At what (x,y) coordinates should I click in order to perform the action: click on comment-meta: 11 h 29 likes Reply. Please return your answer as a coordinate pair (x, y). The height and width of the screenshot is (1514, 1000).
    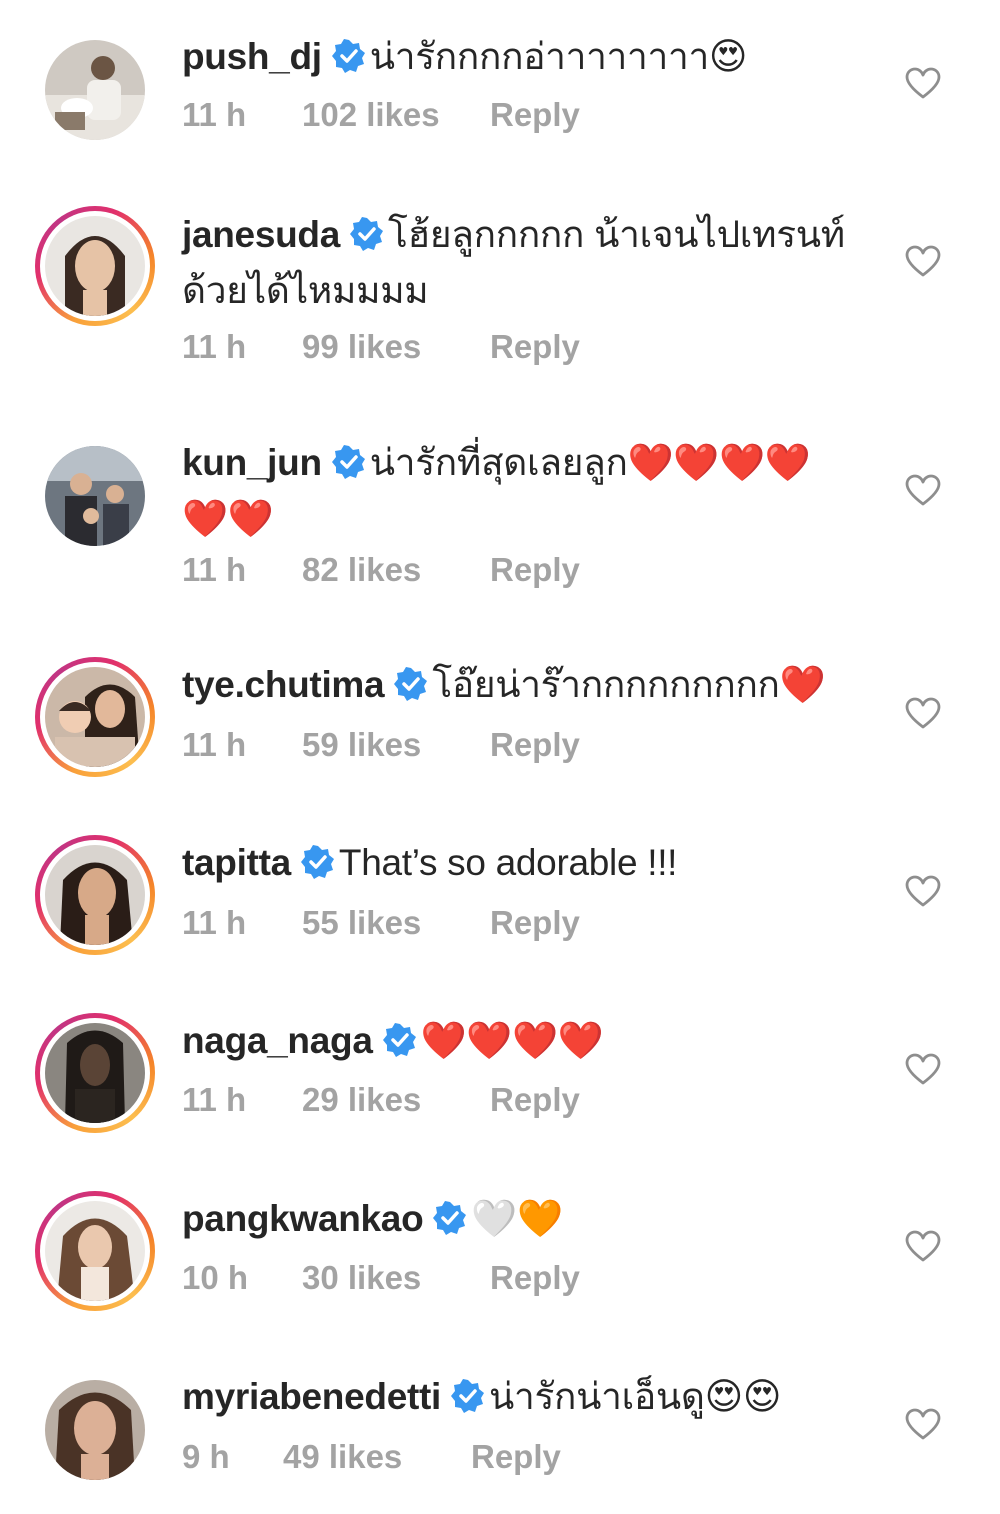
    Looking at the image, I should click on (381, 1100).